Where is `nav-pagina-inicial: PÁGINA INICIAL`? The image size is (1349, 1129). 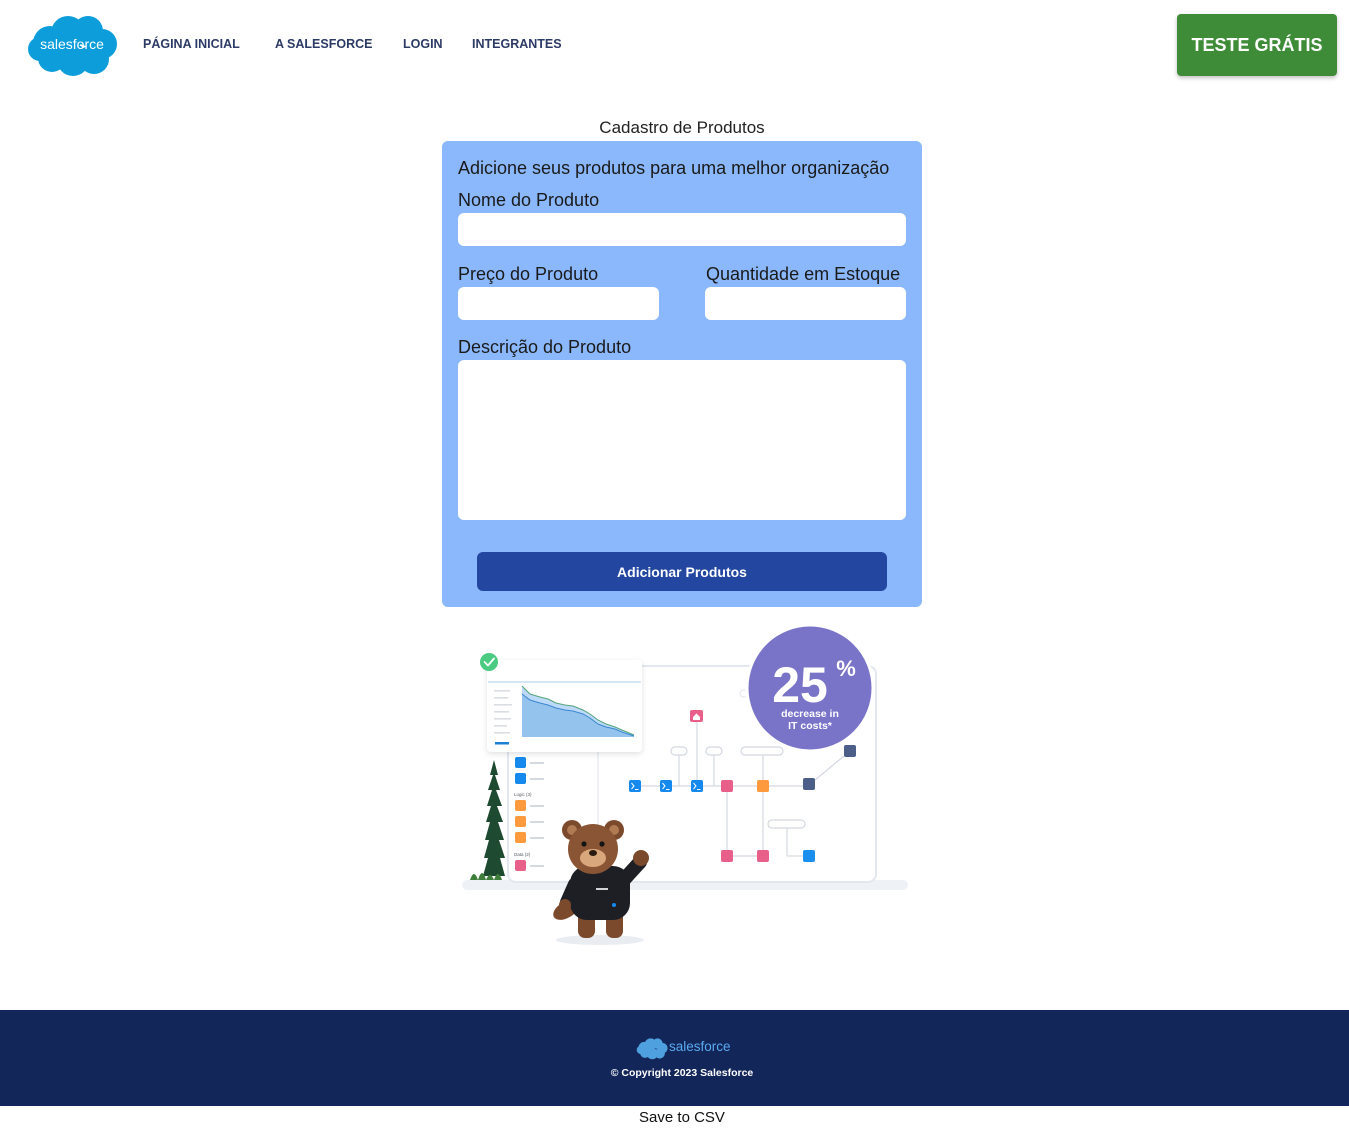
nav-pagina-inicial: PÁGINA INICIAL is located at coordinates (191, 44).